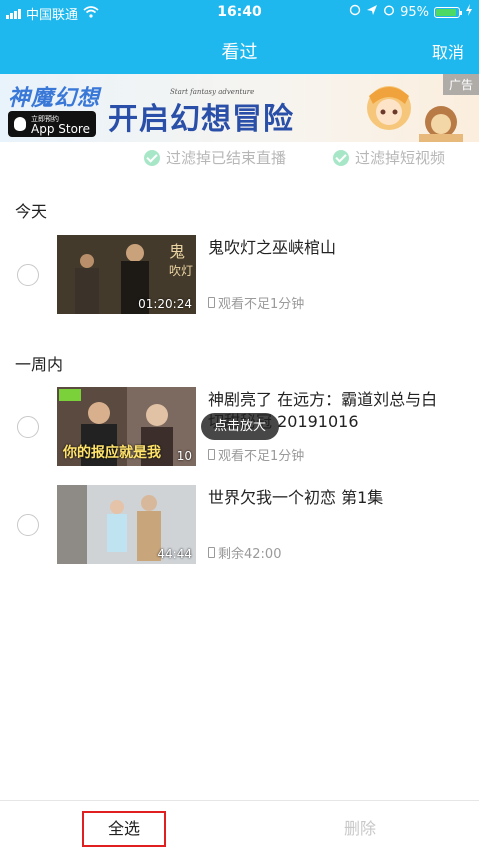 The width and height of the screenshot is (479, 855). I want to click on status-bar: 中国联通 16:40 95%, so click(239, 12).